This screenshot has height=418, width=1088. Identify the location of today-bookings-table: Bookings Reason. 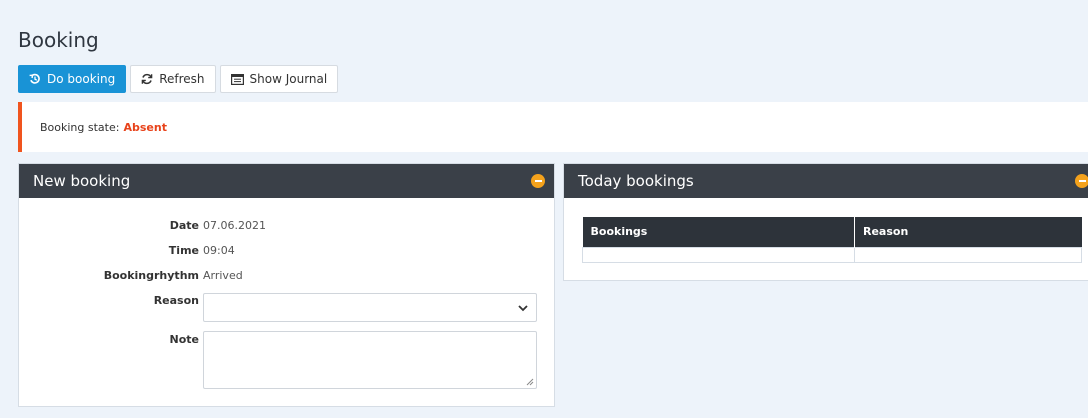
(832, 240).